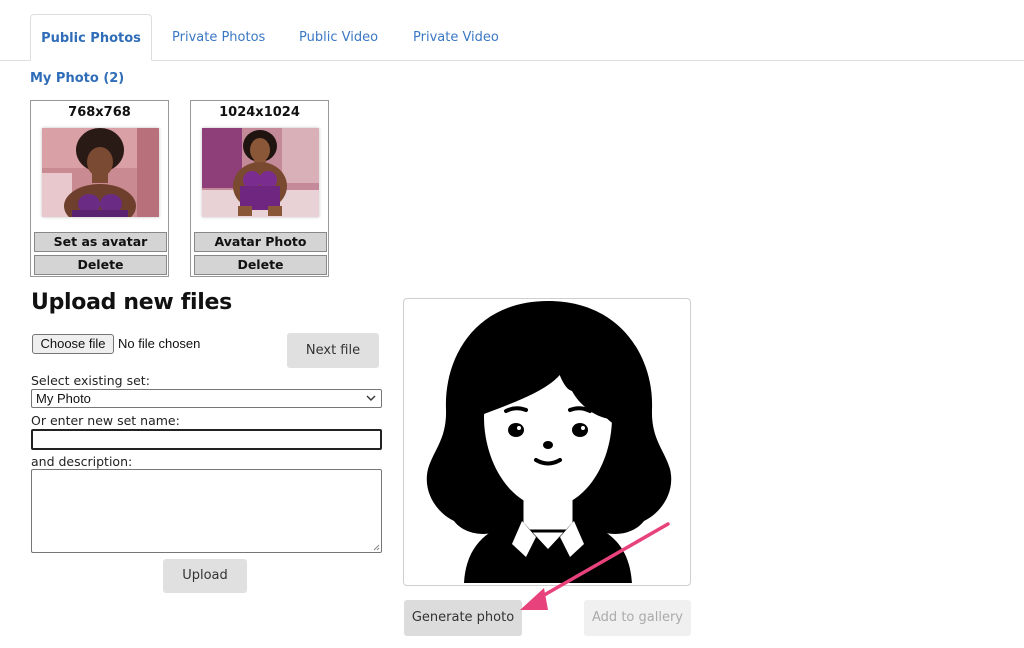  What do you see at coordinates (91, 37) in the screenshot?
I see `tab-public-photos: Public Photos` at bounding box center [91, 37].